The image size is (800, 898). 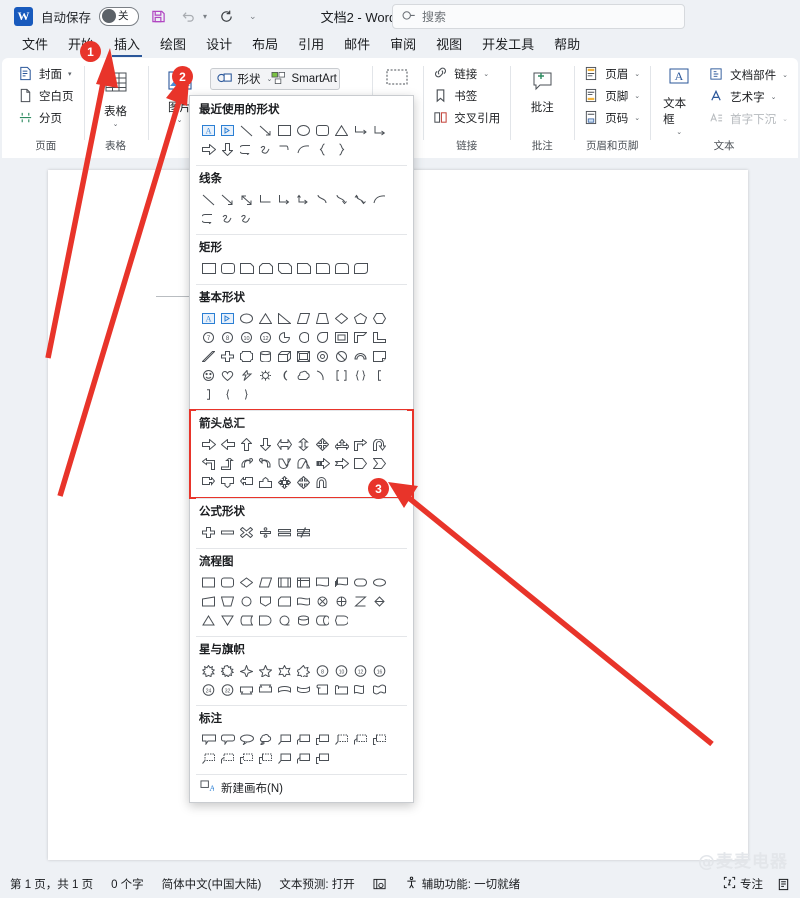 I want to click on shape-right-brace, so click(x=341, y=149).